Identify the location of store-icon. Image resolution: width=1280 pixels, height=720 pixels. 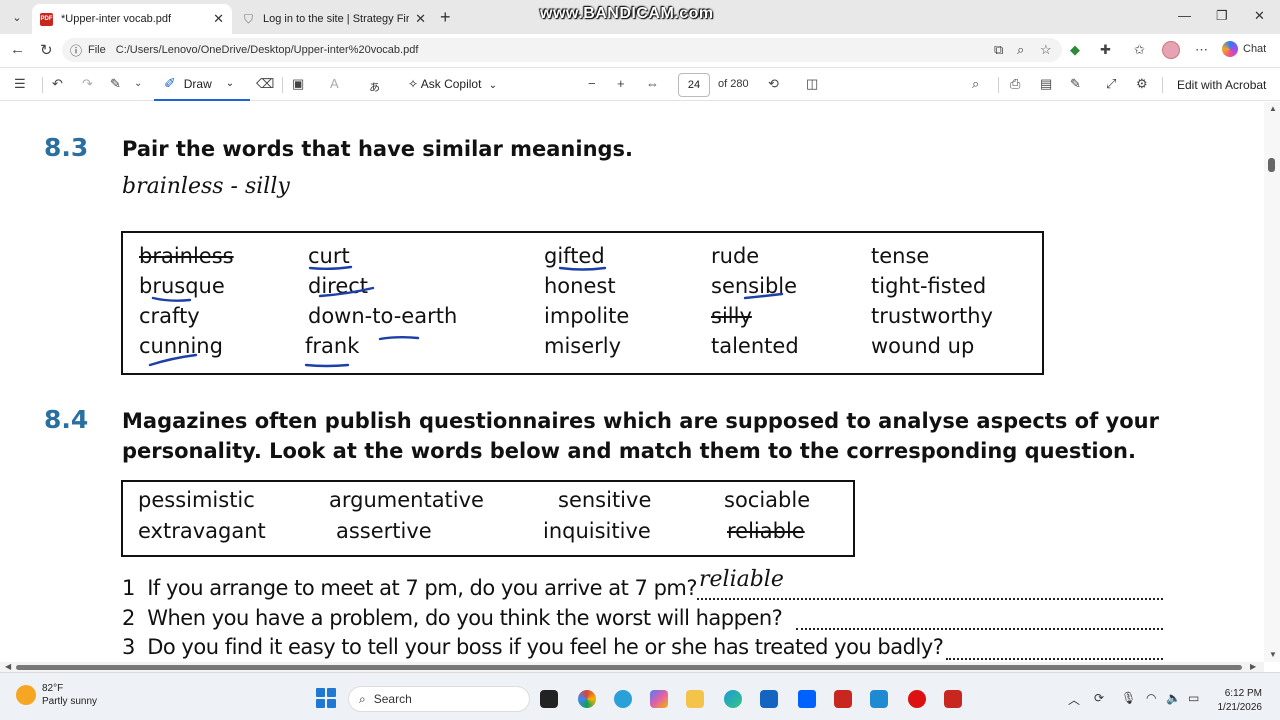
(769, 699).